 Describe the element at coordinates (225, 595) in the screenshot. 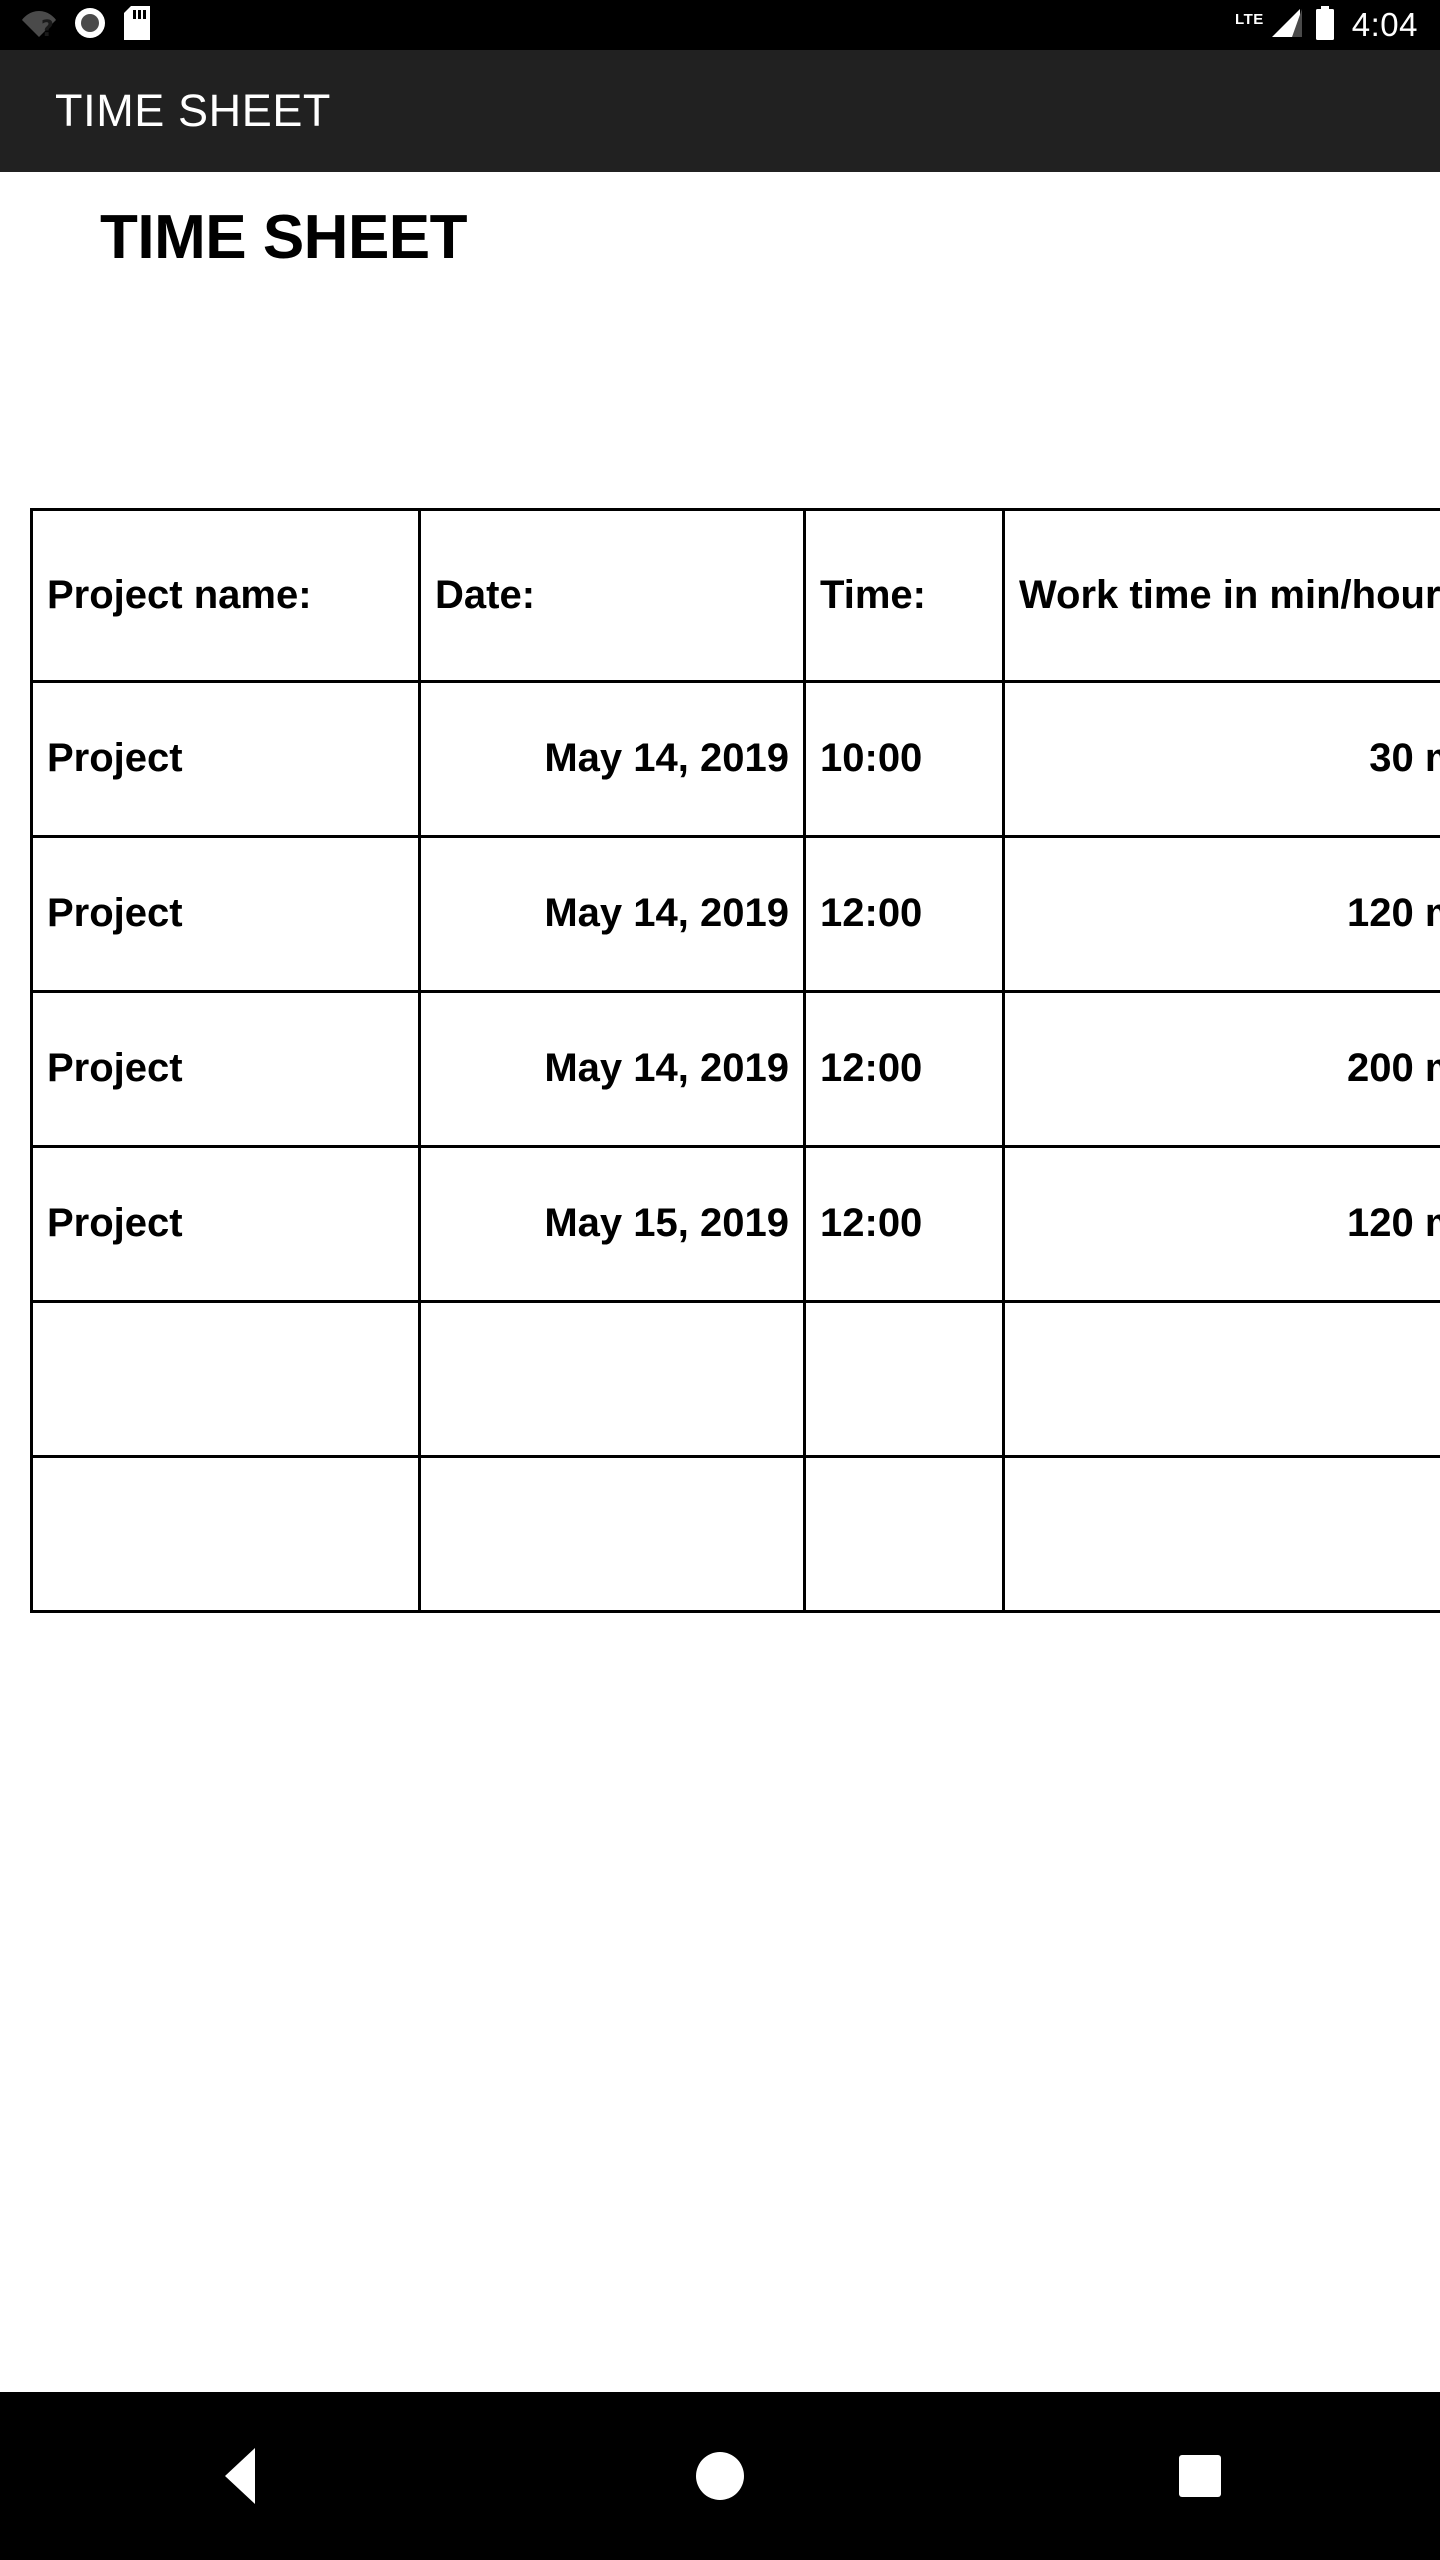

I see `column-header-project-name: Project name:` at that location.